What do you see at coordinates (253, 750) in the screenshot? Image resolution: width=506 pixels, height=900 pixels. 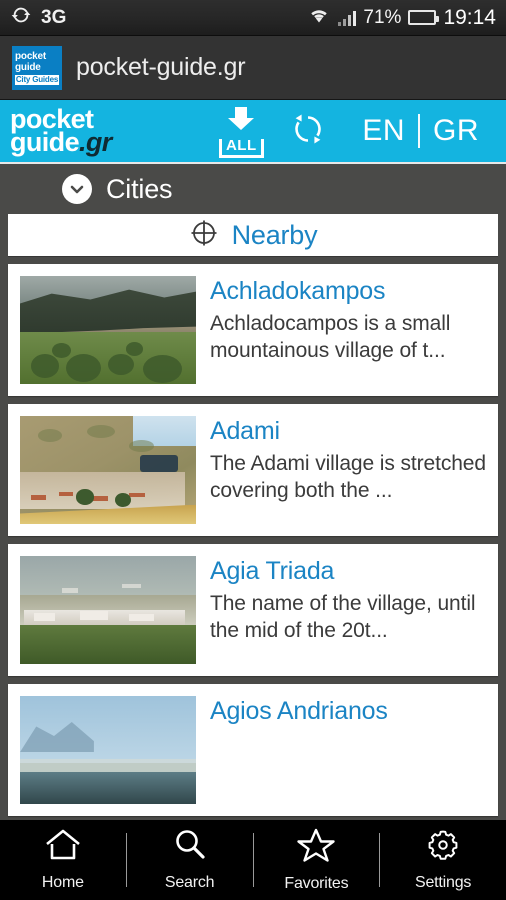 I see `list-item: Agios Andrianos` at bounding box center [253, 750].